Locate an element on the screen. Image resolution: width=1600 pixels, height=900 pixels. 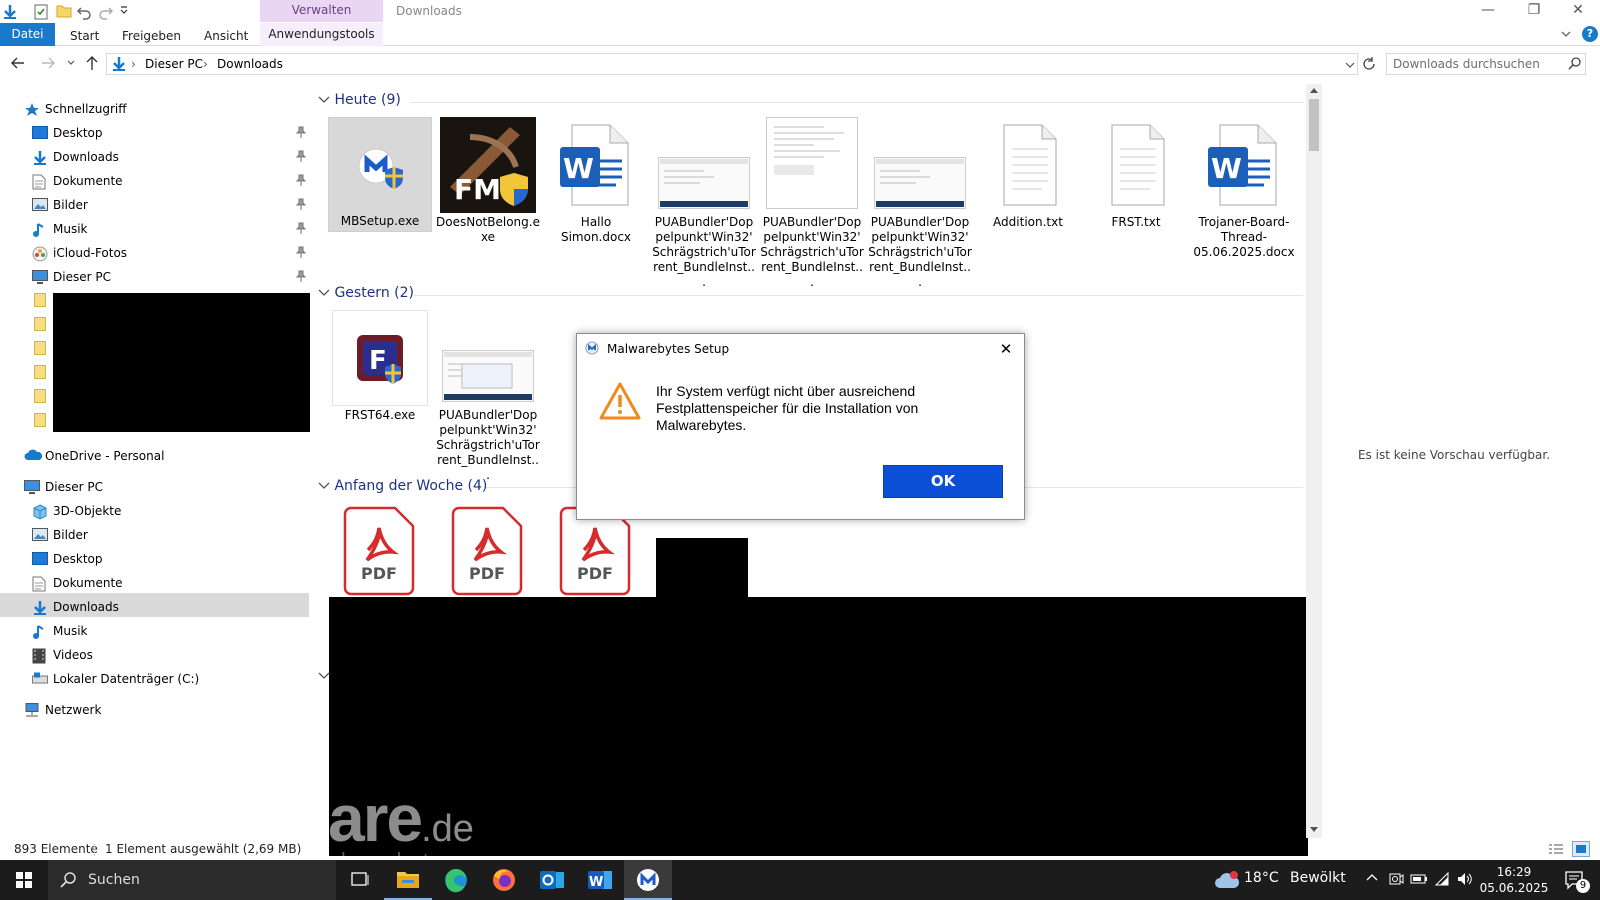
minimize-button: — is located at coordinates (1488, 11).